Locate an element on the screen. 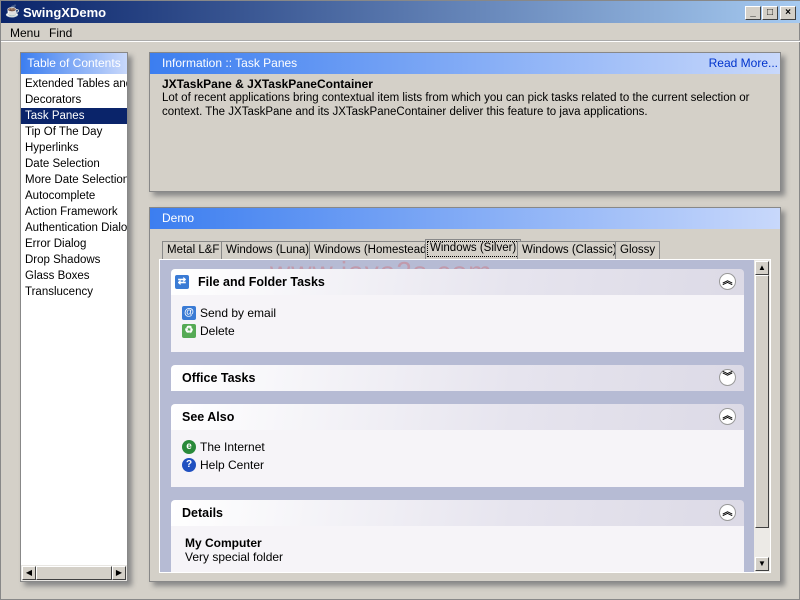  link-internet: e The Internet is located at coordinates (457, 447).